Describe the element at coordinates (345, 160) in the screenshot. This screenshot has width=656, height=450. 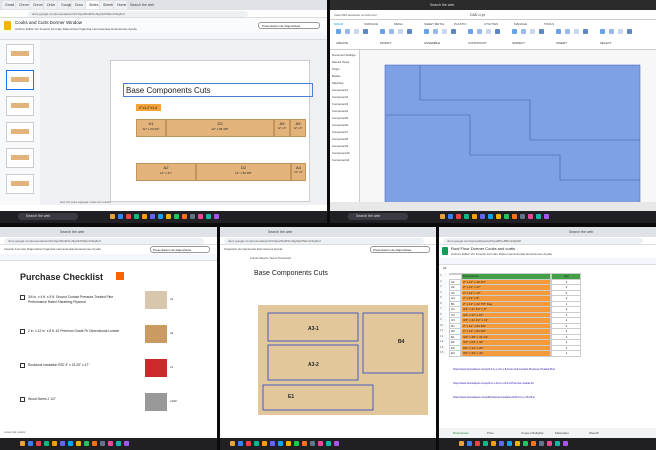
I see `browser-item: Component11` at that location.